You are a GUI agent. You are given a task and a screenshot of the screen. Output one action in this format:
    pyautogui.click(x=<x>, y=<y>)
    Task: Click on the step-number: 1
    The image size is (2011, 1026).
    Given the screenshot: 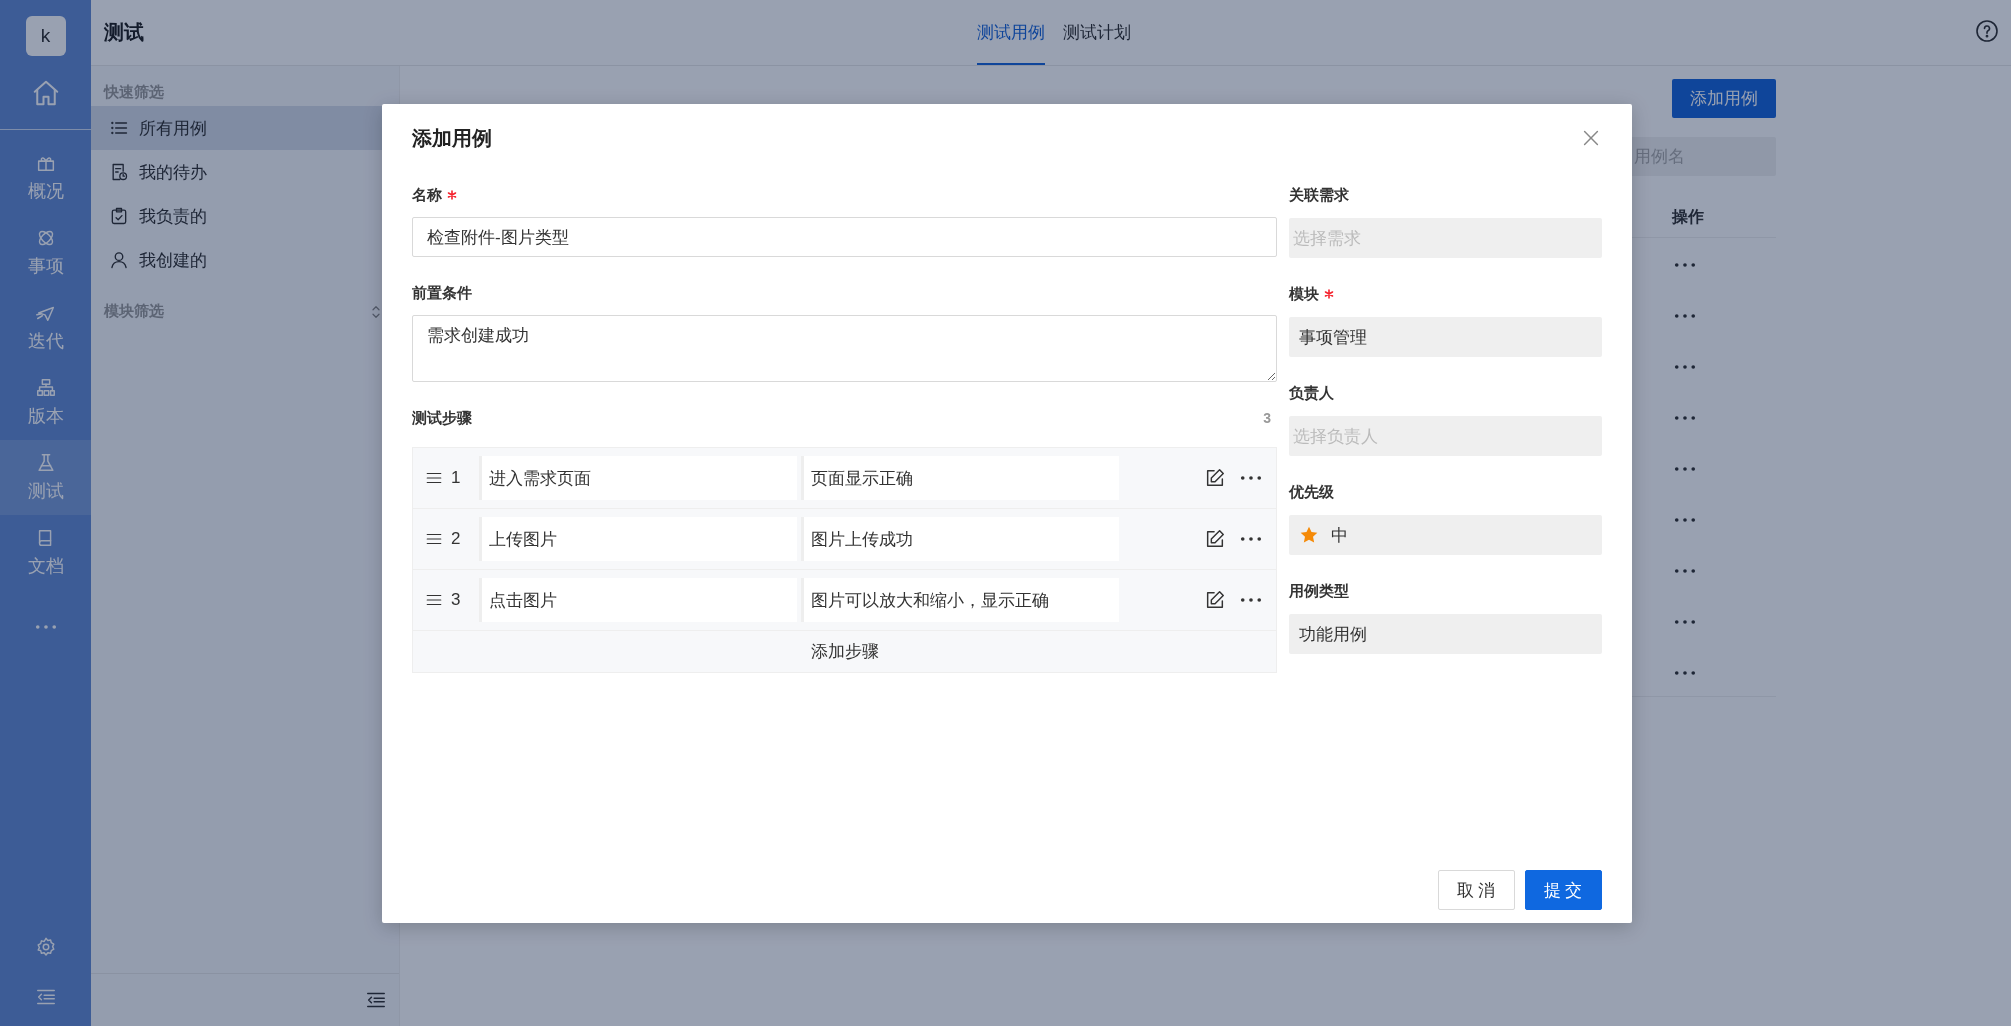 What is the action you would take?
    pyautogui.click(x=456, y=478)
    